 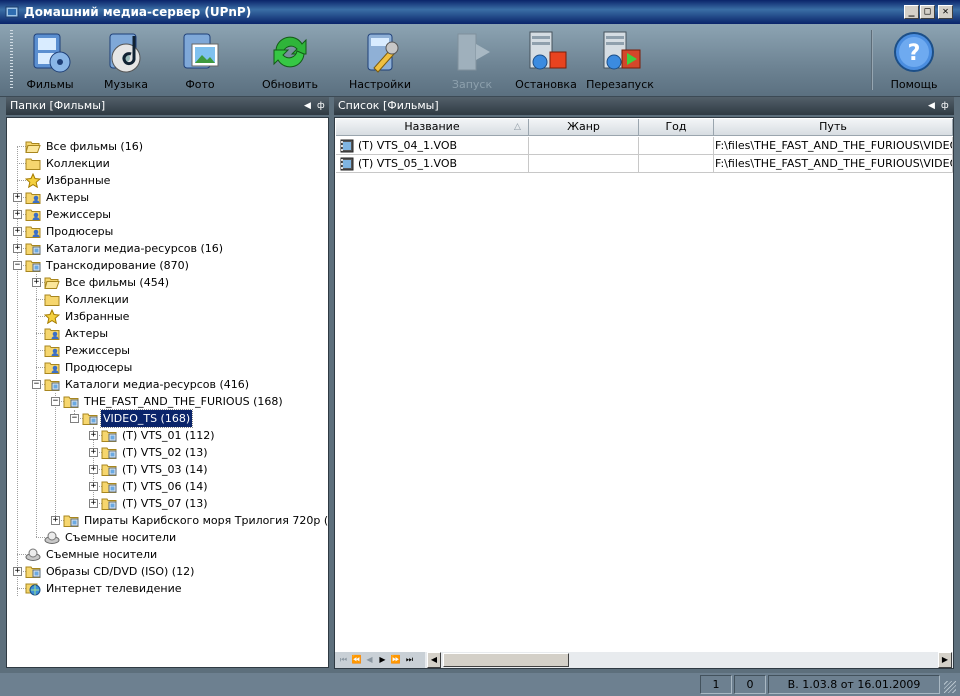 I want to click on close-button: ✕, so click(x=945, y=12).